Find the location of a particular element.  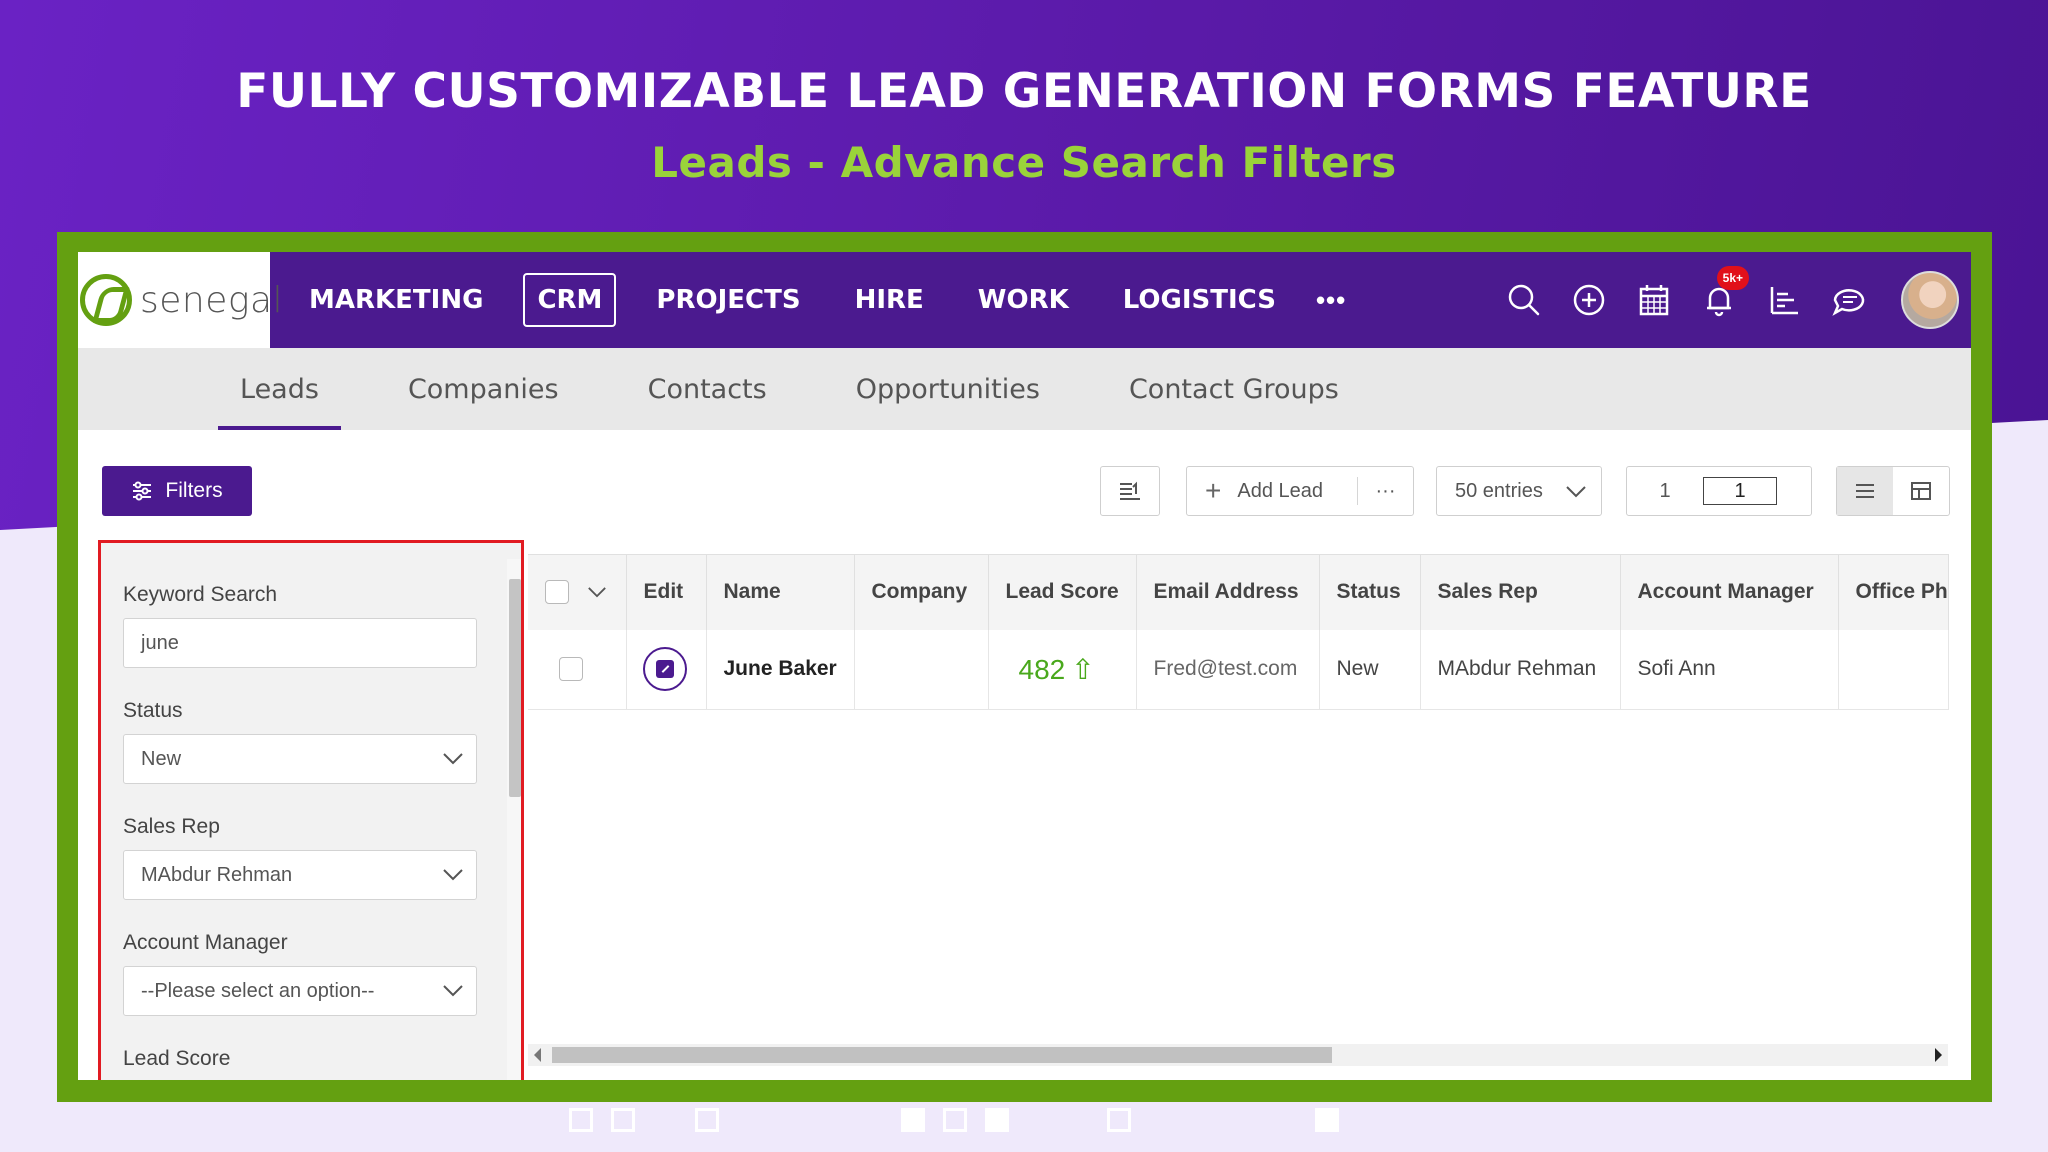

pagination: 1 1 is located at coordinates (1719, 491).